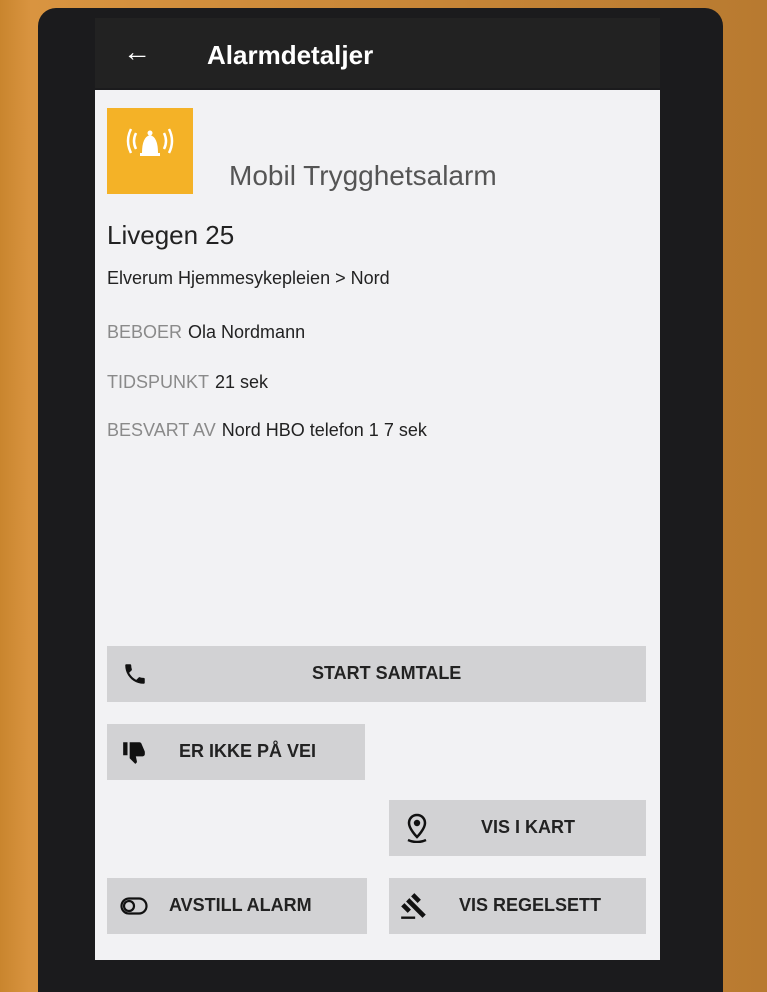  What do you see at coordinates (290, 55) in the screenshot?
I see `page-title: Alarmdetaljer` at bounding box center [290, 55].